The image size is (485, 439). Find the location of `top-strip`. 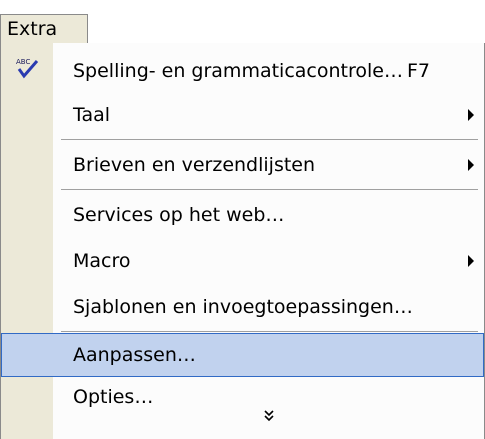

top-strip is located at coordinates (242, 7).